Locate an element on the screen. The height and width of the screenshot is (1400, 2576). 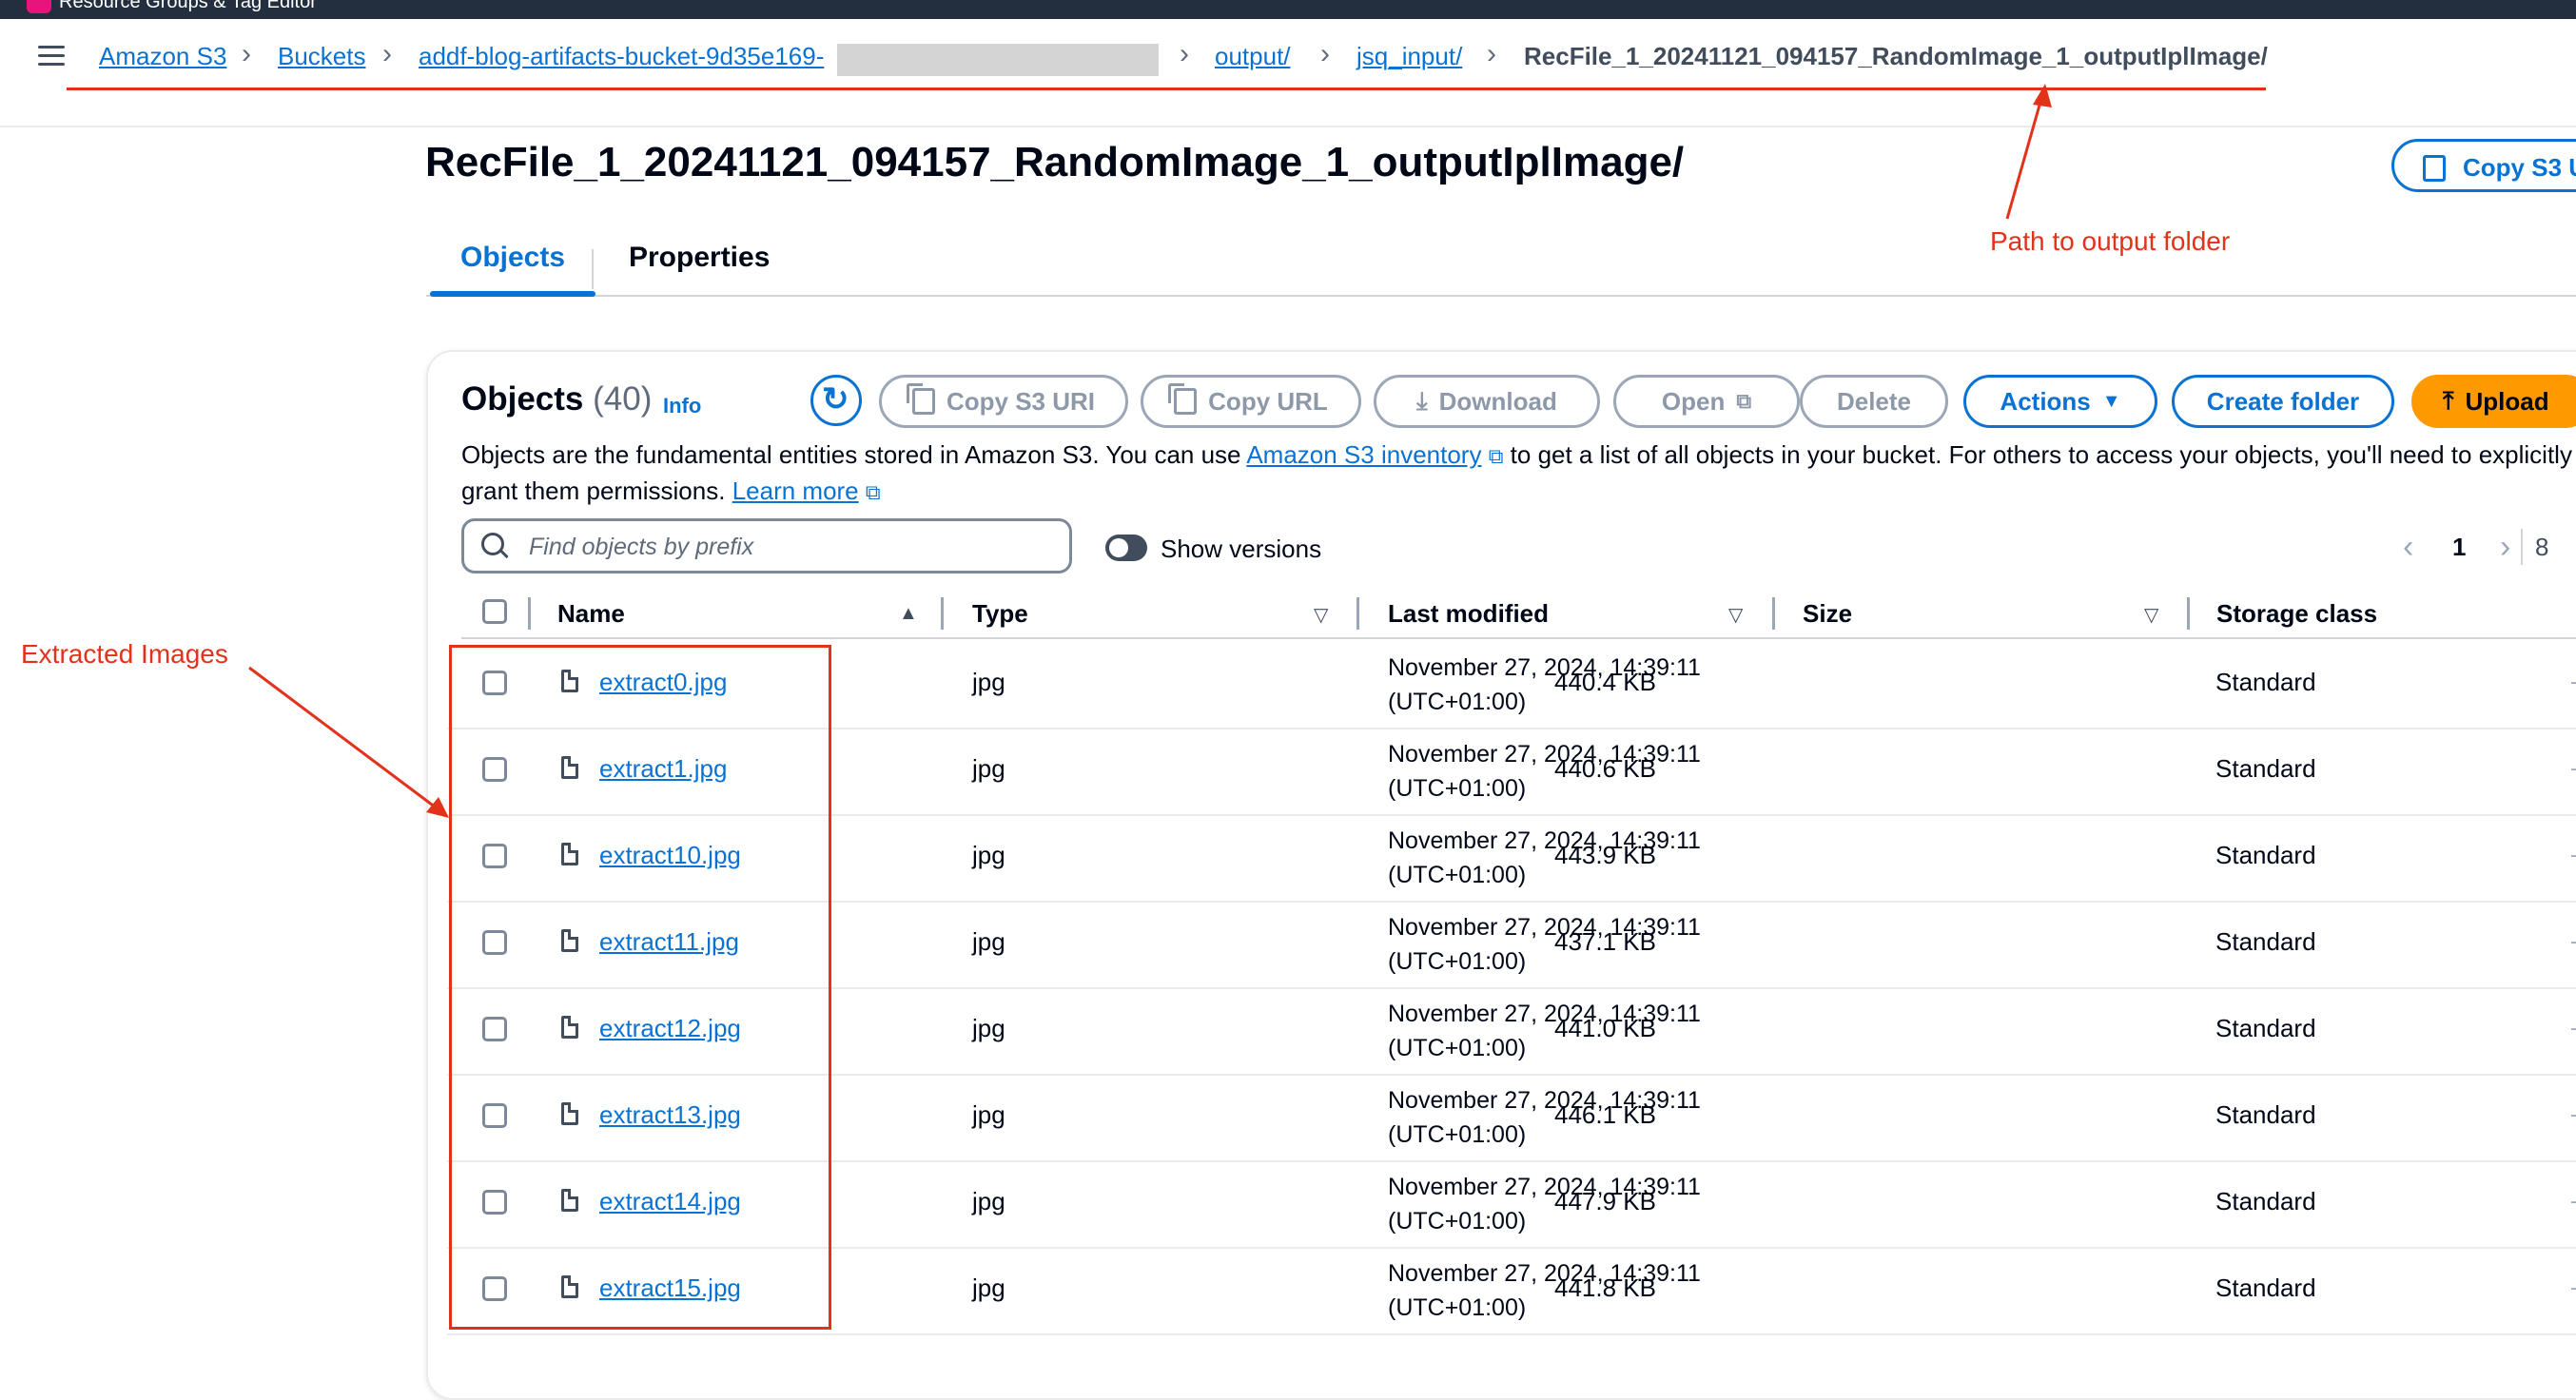
arrow-to-path is located at coordinates (2029, 152).